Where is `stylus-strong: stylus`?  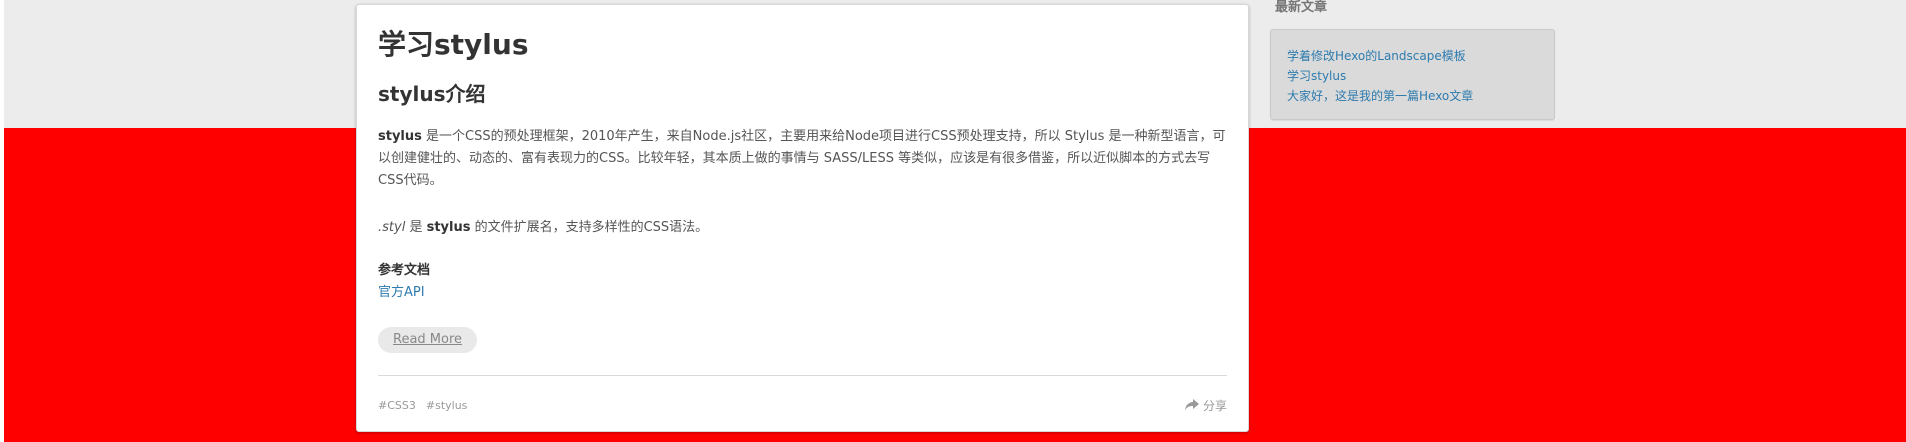 stylus-strong: stylus is located at coordinates (400, 136).